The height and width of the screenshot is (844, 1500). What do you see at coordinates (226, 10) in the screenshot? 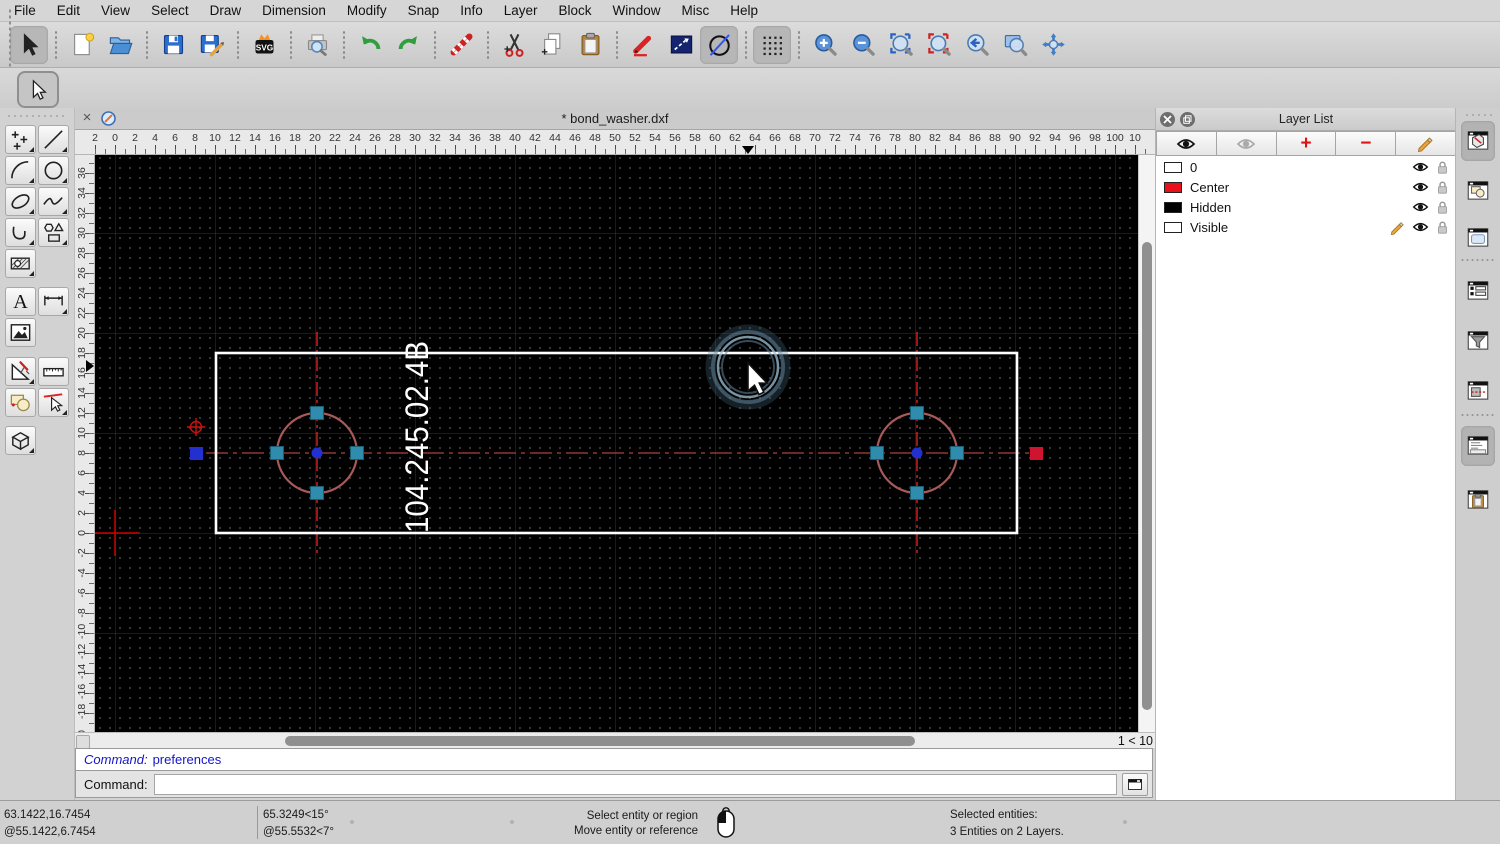
I see `menu-item-draw: Draw` at bounding box center [226, 10].